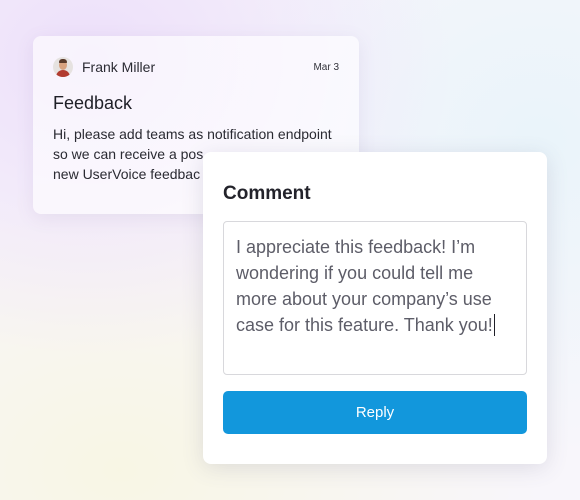 This screenshot has height=500, width=580. I want to click on feedback-title: Feedback, so click(93, 103).